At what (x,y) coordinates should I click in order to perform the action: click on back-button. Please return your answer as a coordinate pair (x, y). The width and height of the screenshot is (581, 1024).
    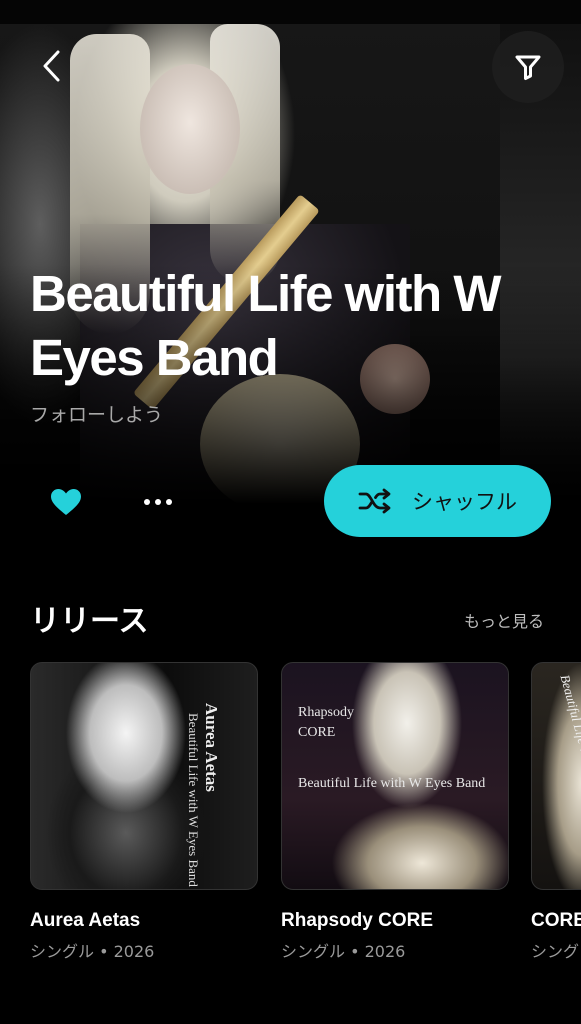
    Looking at the image, I should click on (52, 66).